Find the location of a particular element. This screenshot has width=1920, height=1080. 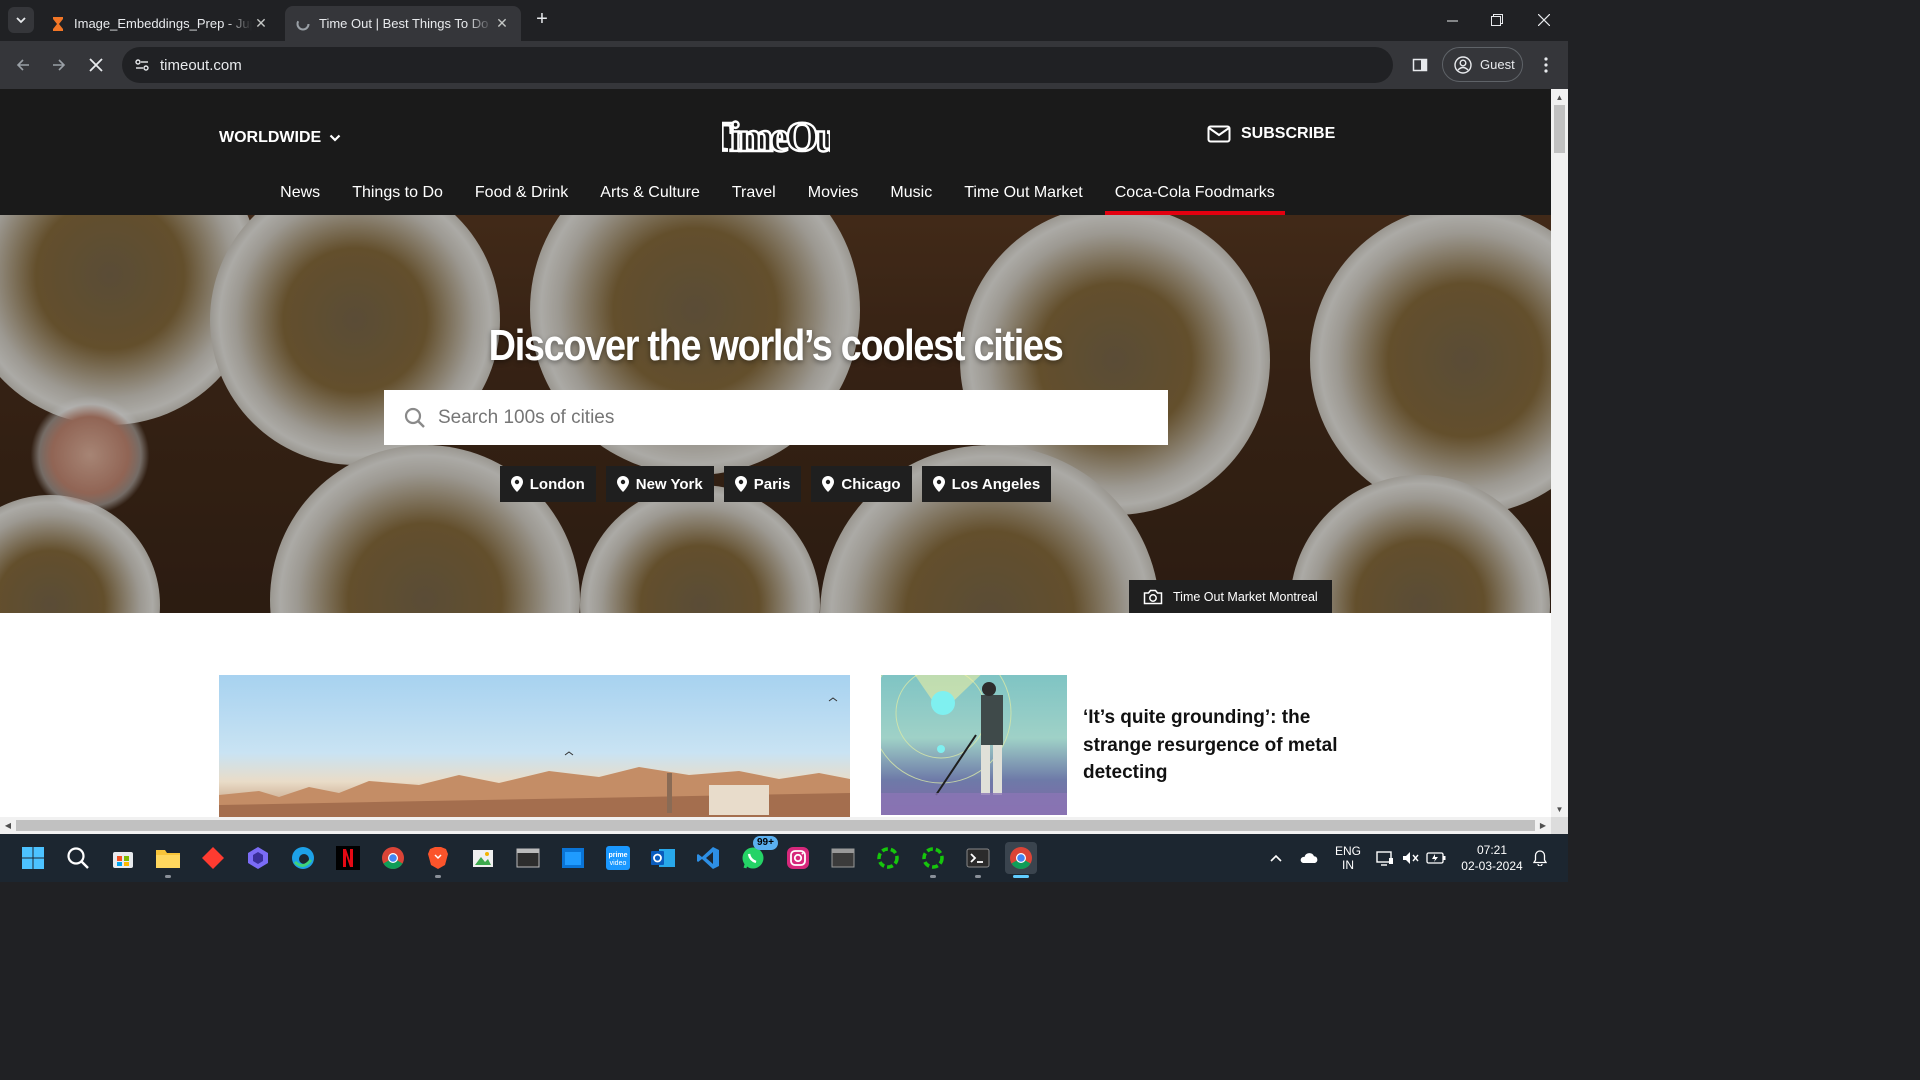

address-bar: timeout.com is located at coordinates (757, 65).